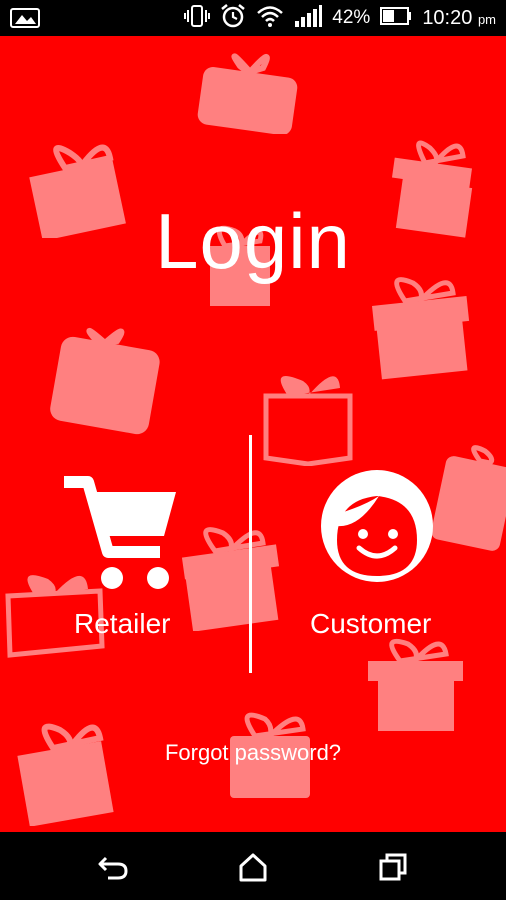 The image size is (506, 900). What do you see at coordinates (120, 532) in the screenshot?
I see `shopping-cart-icon` at bounding box center [120, 532].